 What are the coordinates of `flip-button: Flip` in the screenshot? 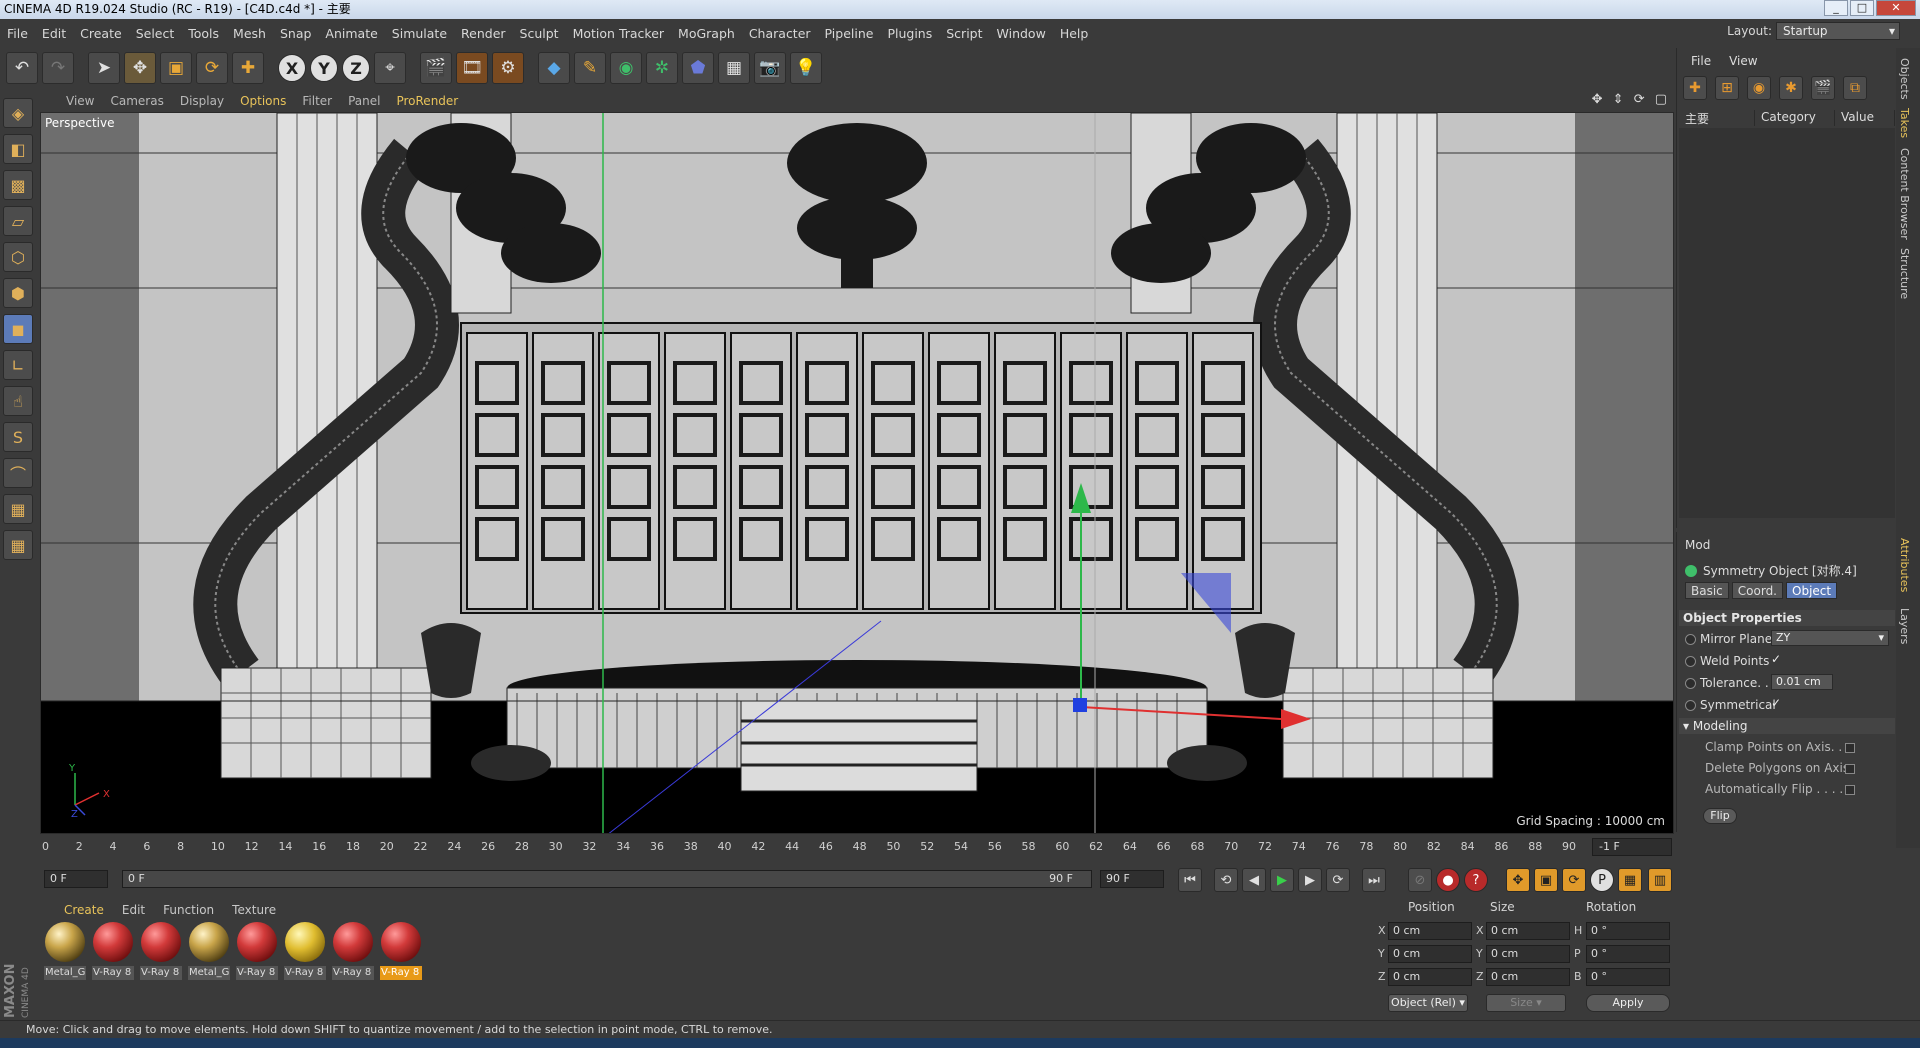 It's located at (1720, 816).